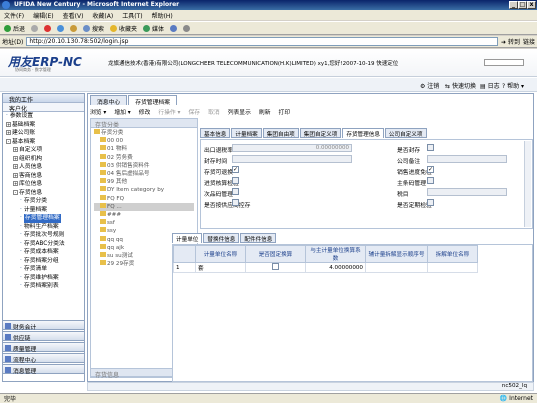 The width and height of the screenshot is (537, 403). Describe the element at coordinates (43, 325) in the screenshot. I see `nav-financial: 财务会计` at that location.